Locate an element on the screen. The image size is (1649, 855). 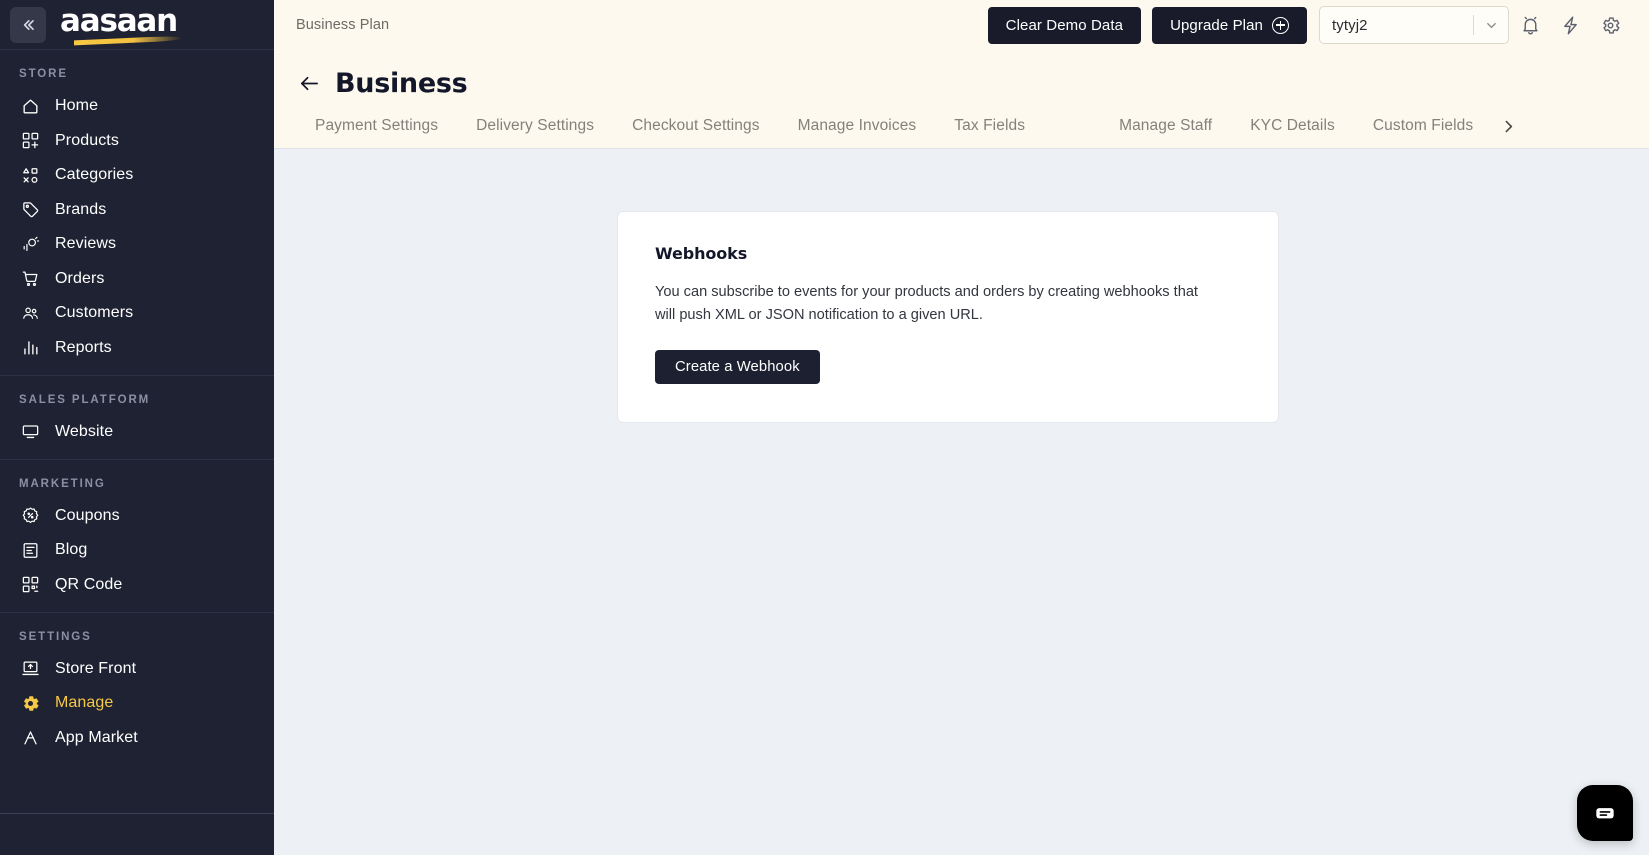
sidebar-item-app-market: App Market is located at coordinates (137, 738).